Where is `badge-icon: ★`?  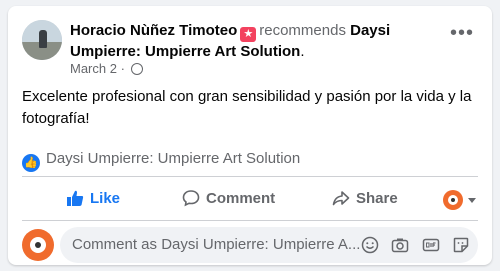
badge-icon: ★ is located at coordinates (248, 34).